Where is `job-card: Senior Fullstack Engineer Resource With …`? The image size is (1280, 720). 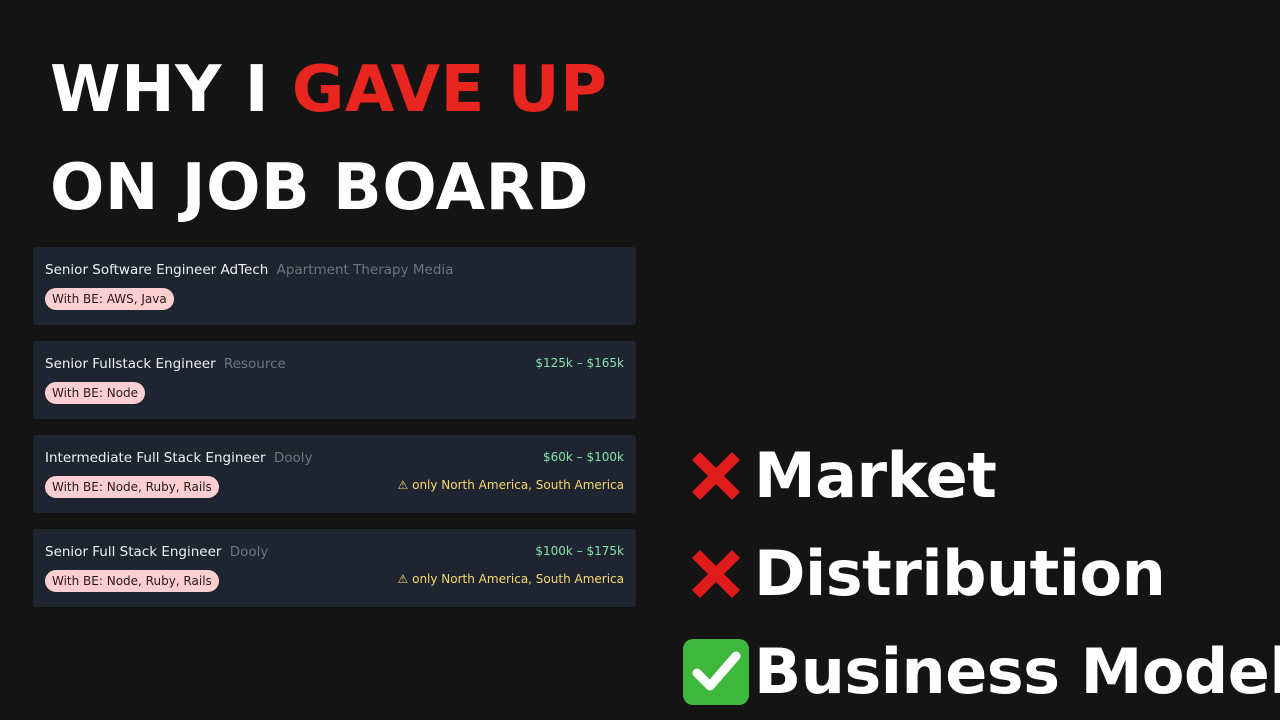
job-card: Senior Fullstack Engineer Resource With … is located at coordinates (334, 380).